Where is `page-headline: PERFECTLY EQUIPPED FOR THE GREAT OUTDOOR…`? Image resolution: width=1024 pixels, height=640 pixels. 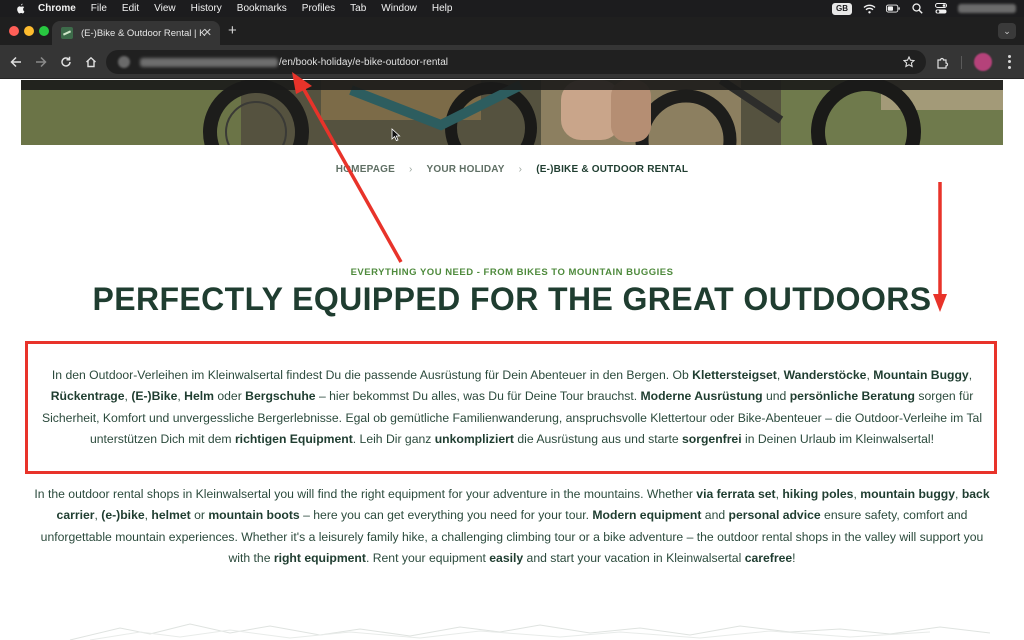
page-headline: PERFECTLY EQUIPPED FOR THE GREAT OUTDOOR… is located at coordinates (512, 299).